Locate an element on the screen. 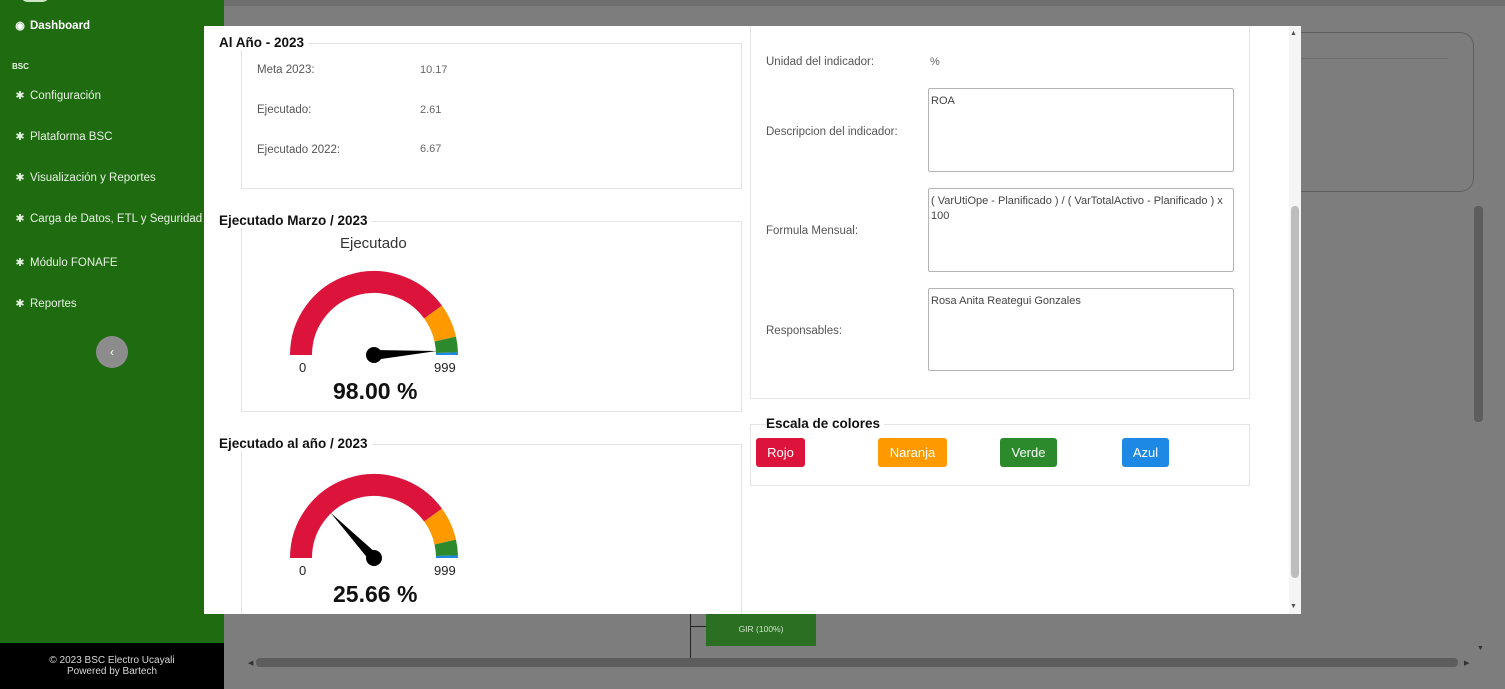 The image size is (1505, 689). gauge-month-chart is located at coordinates (374, 317).